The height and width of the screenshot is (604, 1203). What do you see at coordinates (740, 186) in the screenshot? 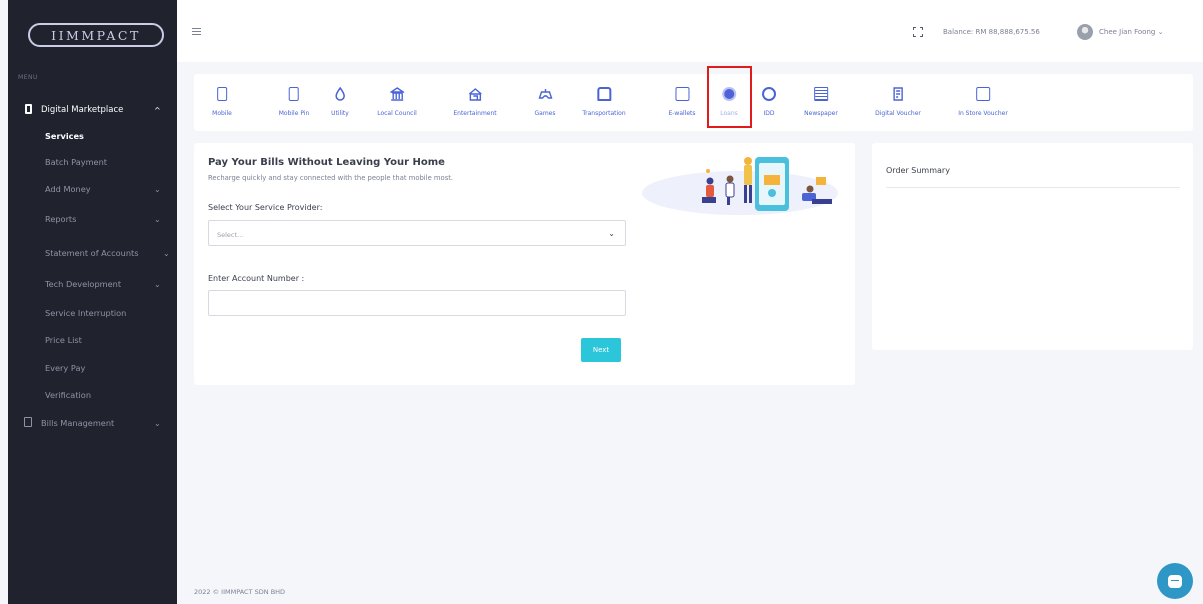
I see `bill-payment-illustration` at bounding box center [740, 186].